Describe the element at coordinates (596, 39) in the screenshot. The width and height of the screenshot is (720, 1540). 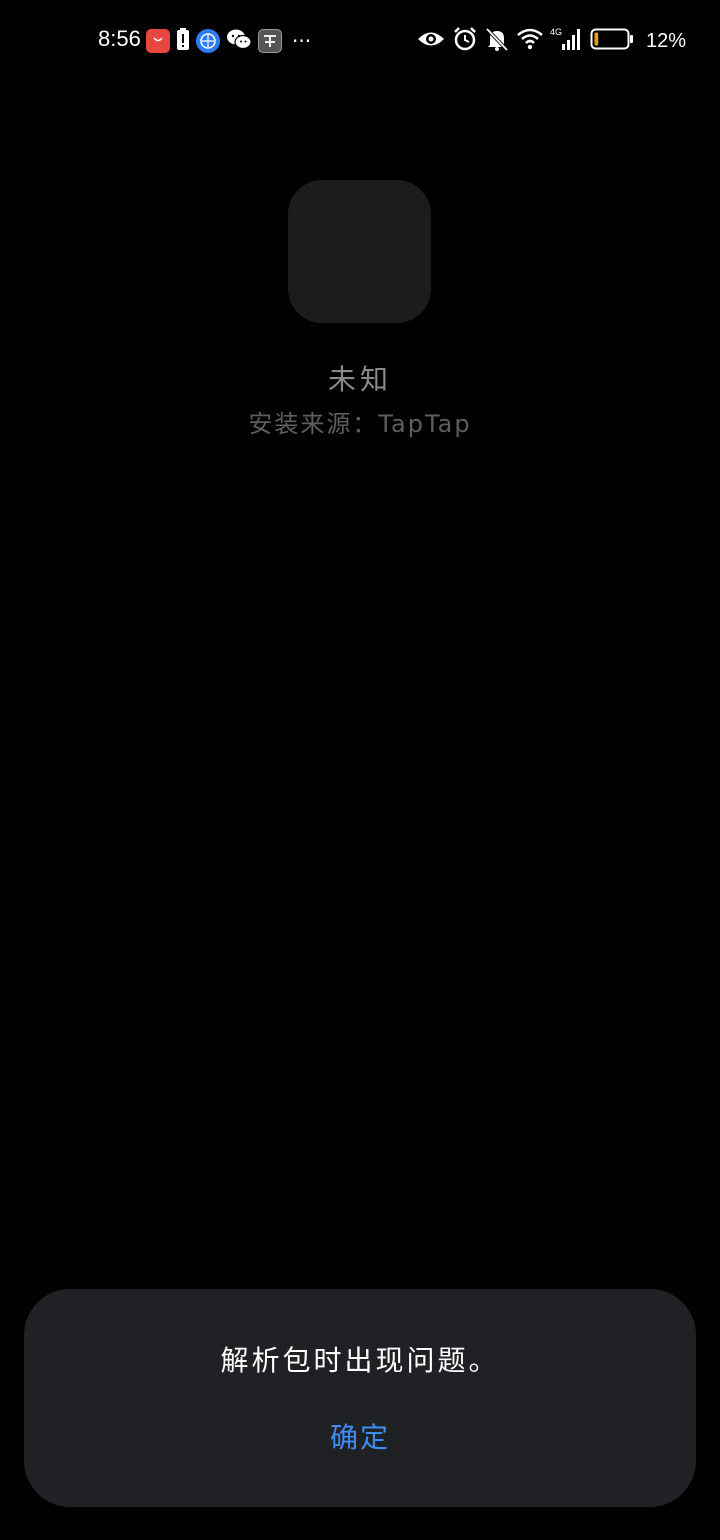
I see `battery-fill` at that location.